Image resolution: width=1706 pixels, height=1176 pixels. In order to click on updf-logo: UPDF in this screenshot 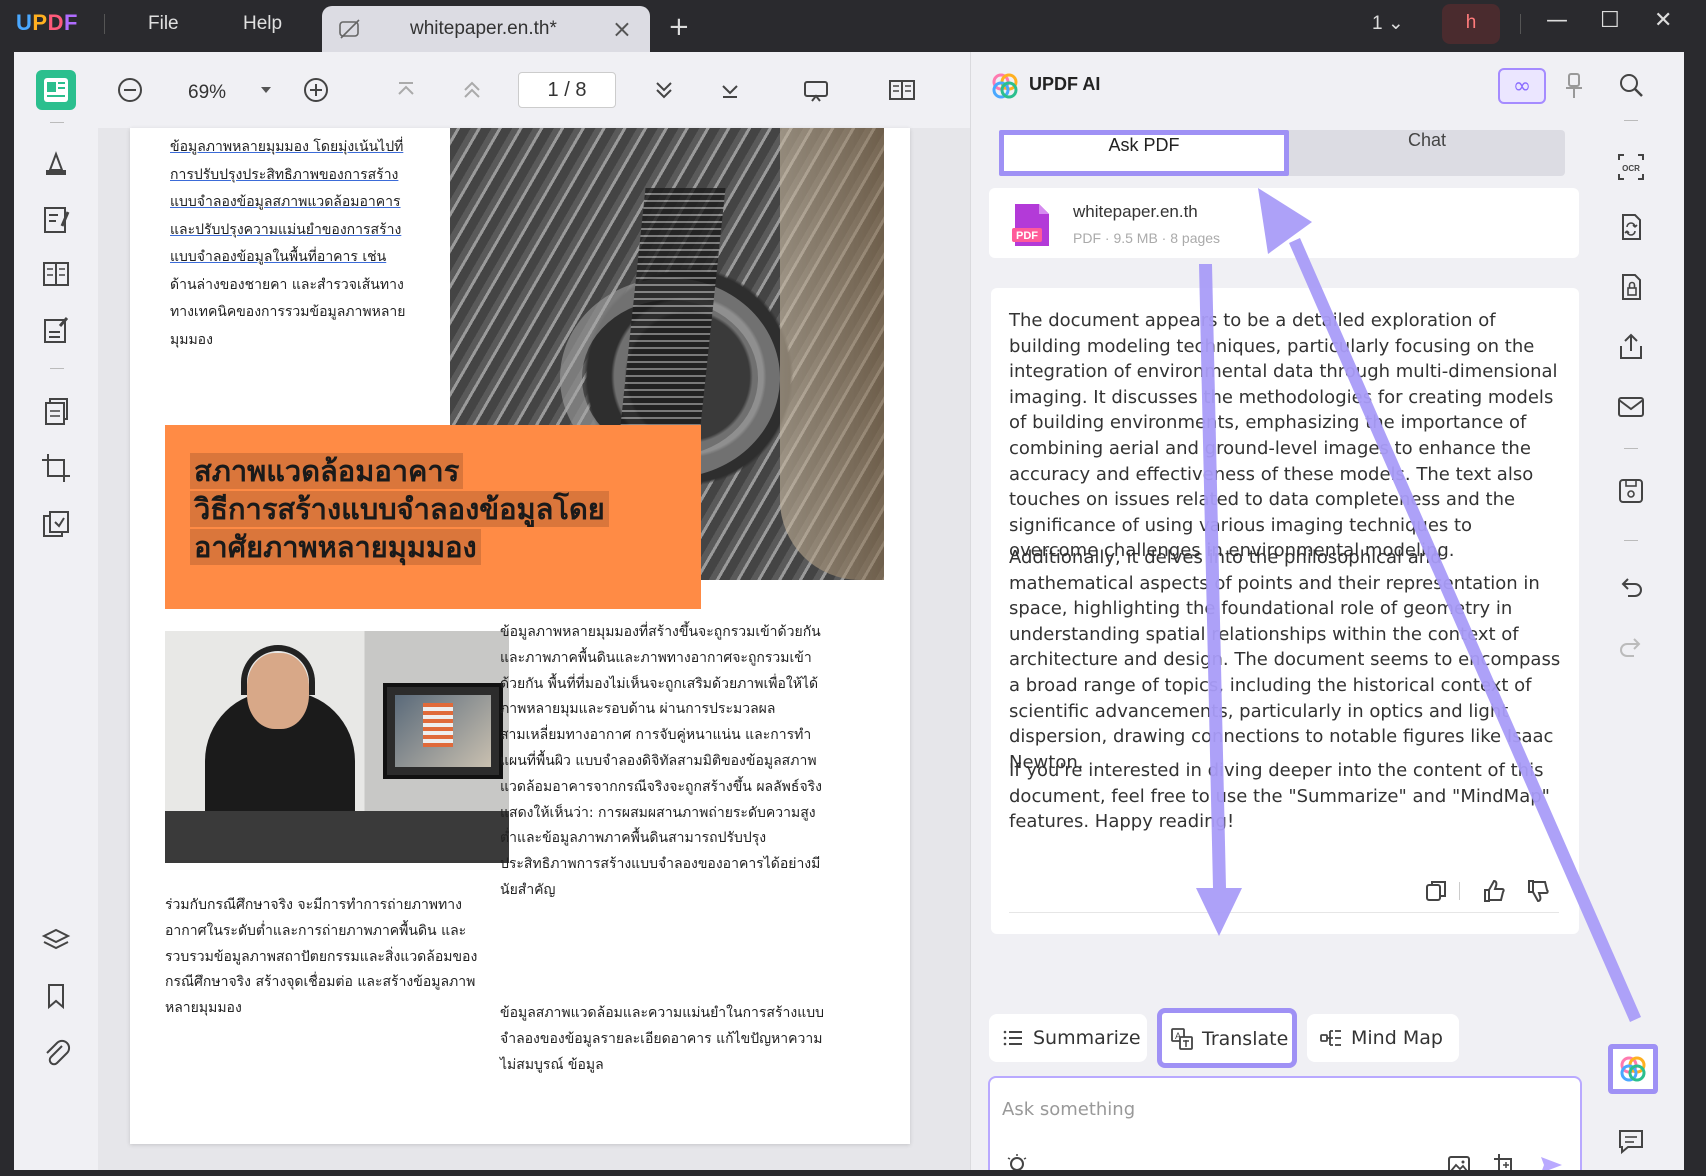, I will do `click(47, 22)`.